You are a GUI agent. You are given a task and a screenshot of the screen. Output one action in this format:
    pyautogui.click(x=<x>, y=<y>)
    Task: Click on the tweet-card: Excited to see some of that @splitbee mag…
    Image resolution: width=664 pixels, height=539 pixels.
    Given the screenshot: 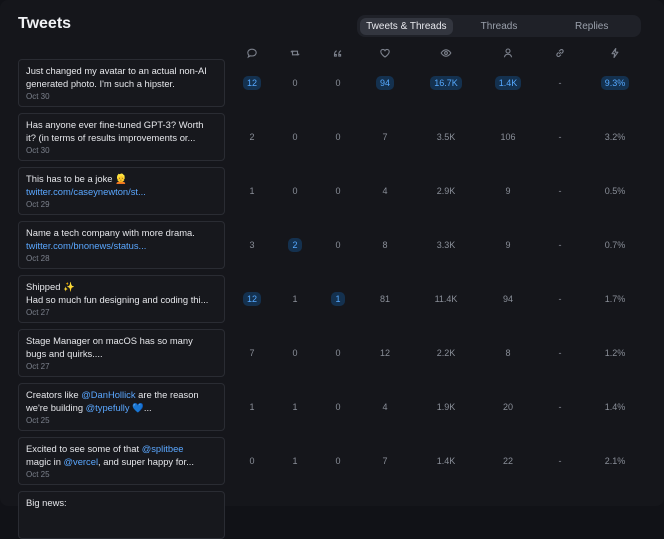 What is the action you would take?
    pyautogui.click(x=121, y=461)
    